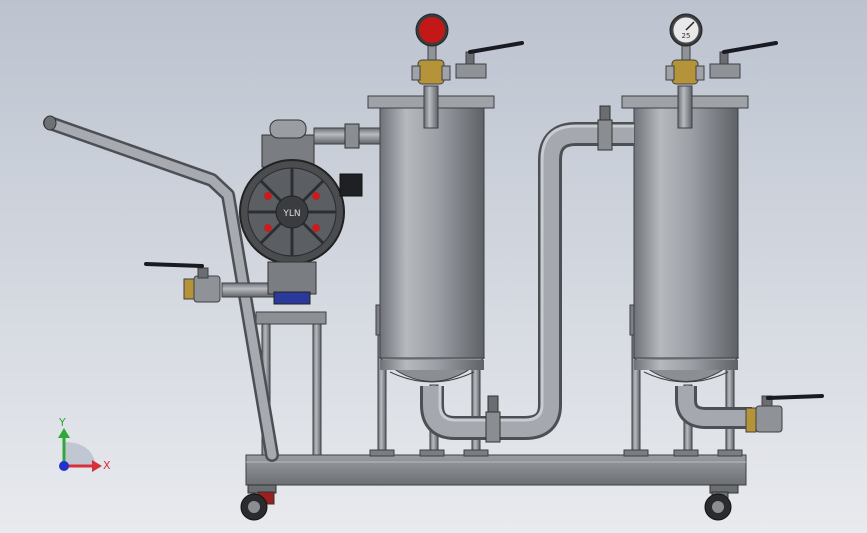  What do you see at coordinates (291, 214) in the screenshot?
I see `pump-badge: YLN` at bounding box center [291, 214].